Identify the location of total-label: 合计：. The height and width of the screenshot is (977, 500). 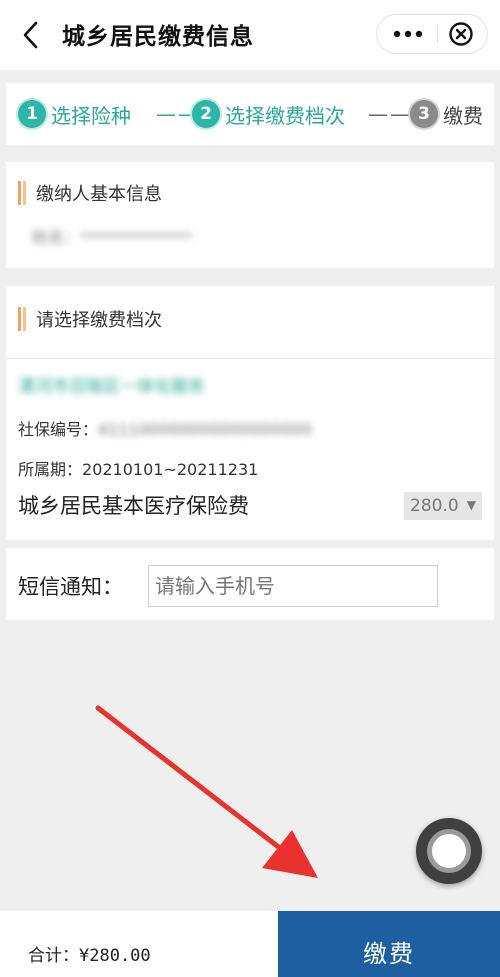
(53, 956).